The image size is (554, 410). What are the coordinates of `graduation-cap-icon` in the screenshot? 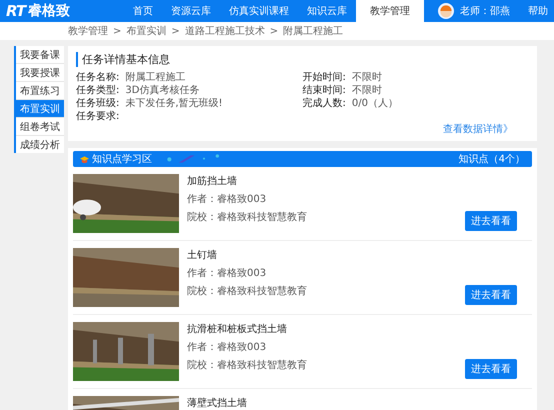 It's located at (84, 159).